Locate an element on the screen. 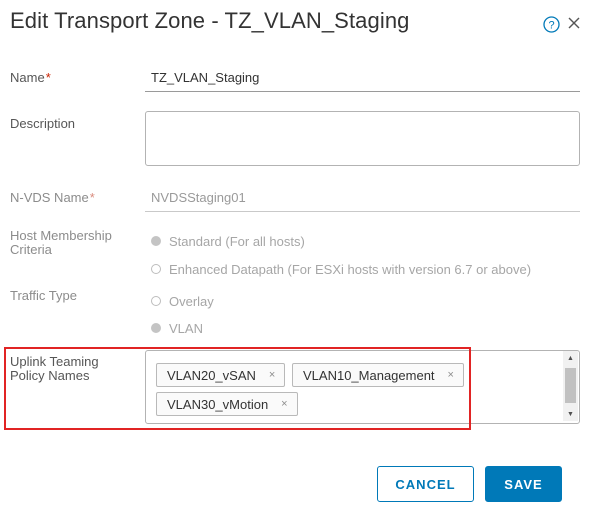 This screenshot has height=512, width=597. host-membership-label-line1: Host Membership is located at coordinates (61, 235).